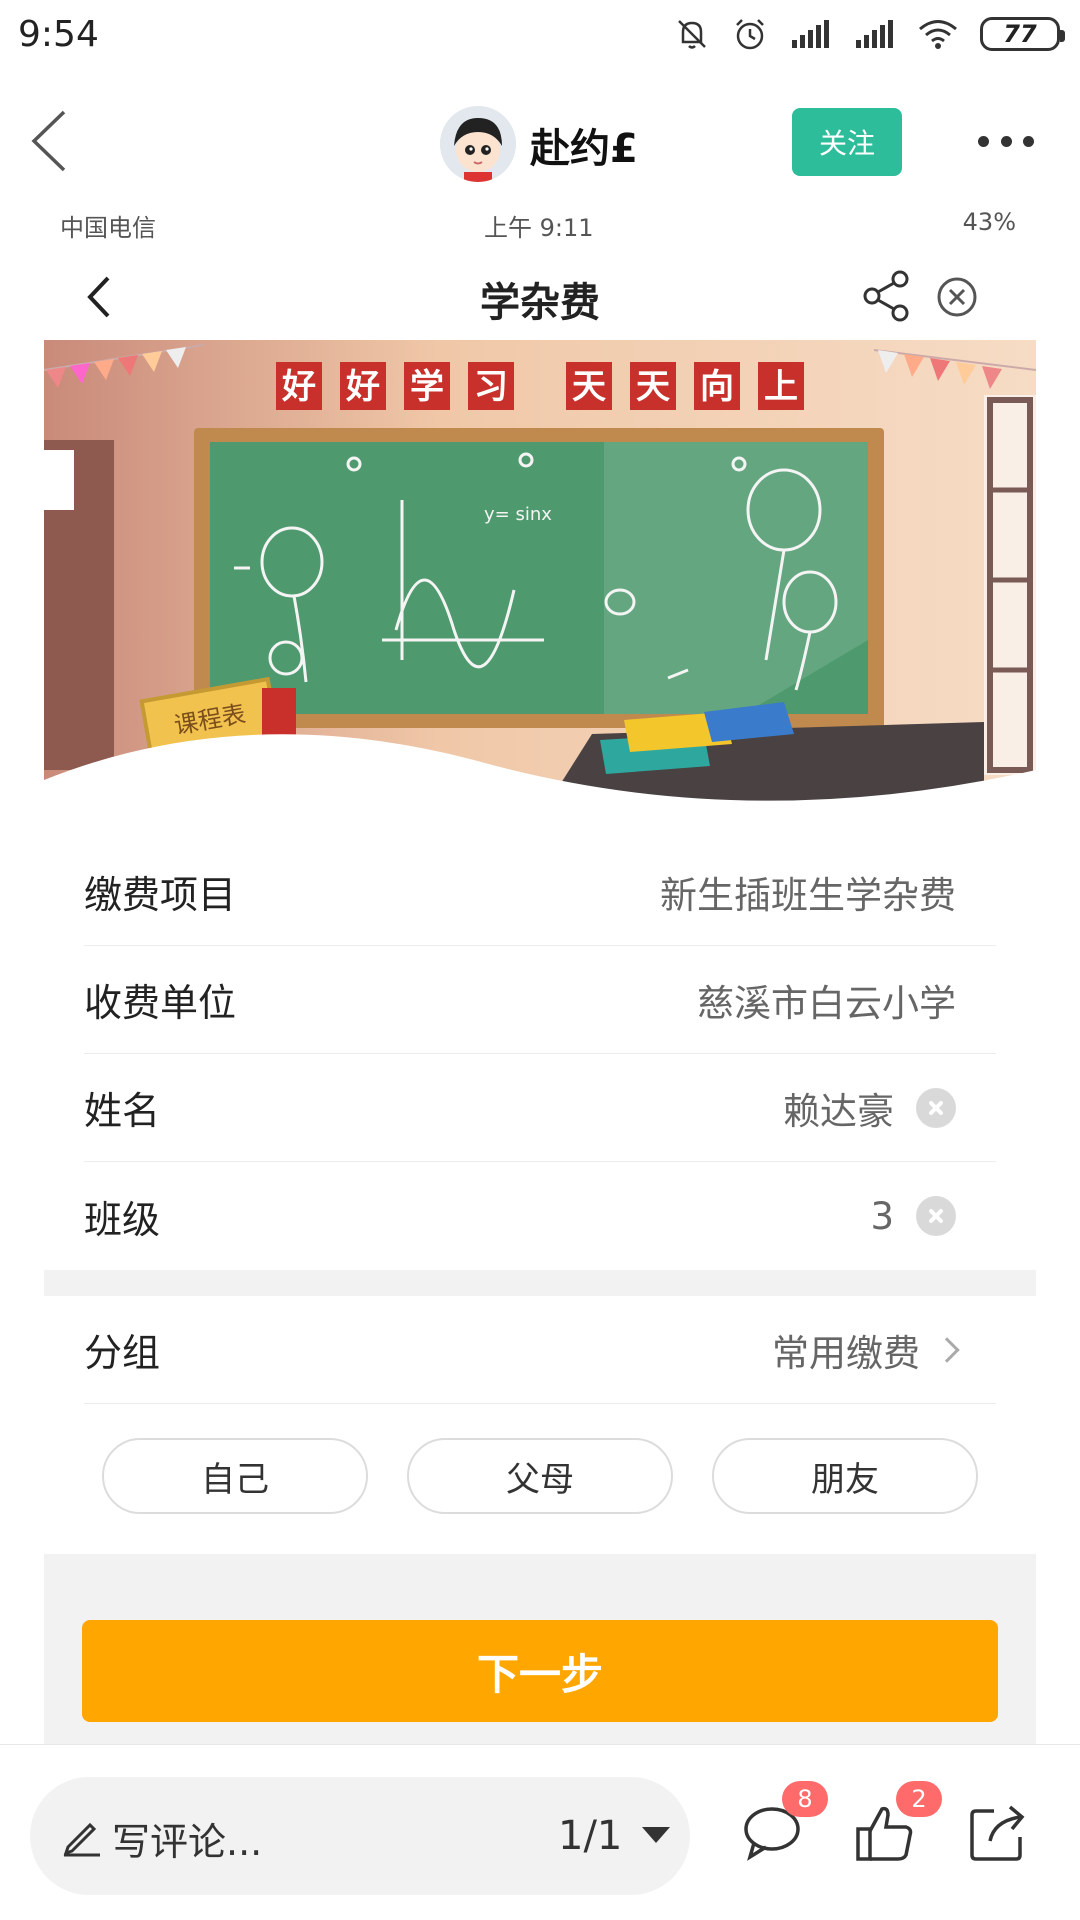 This screenshot has width=1080, height=1920. Describe the element at coordinates (81, 1839) in the screenshot. I see `pencil-icon` at that location.